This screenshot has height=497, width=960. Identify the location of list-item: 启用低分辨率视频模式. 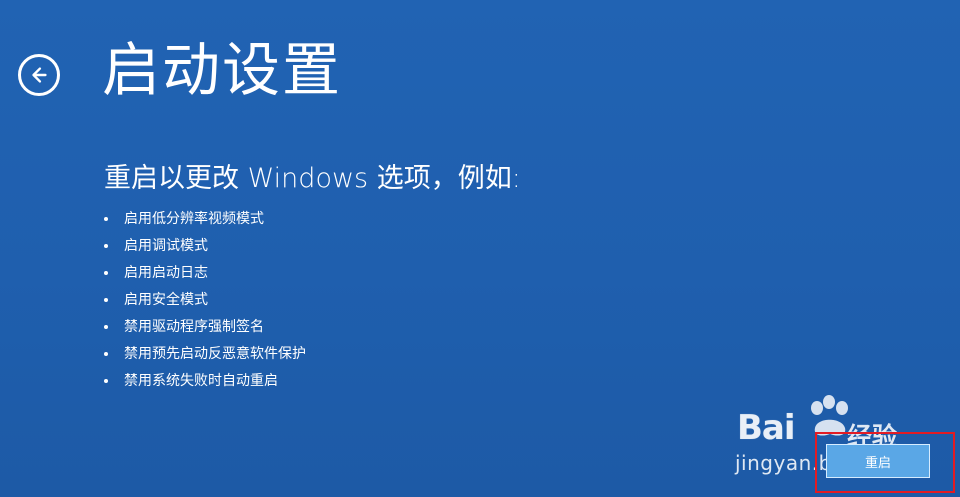
(205, 221).